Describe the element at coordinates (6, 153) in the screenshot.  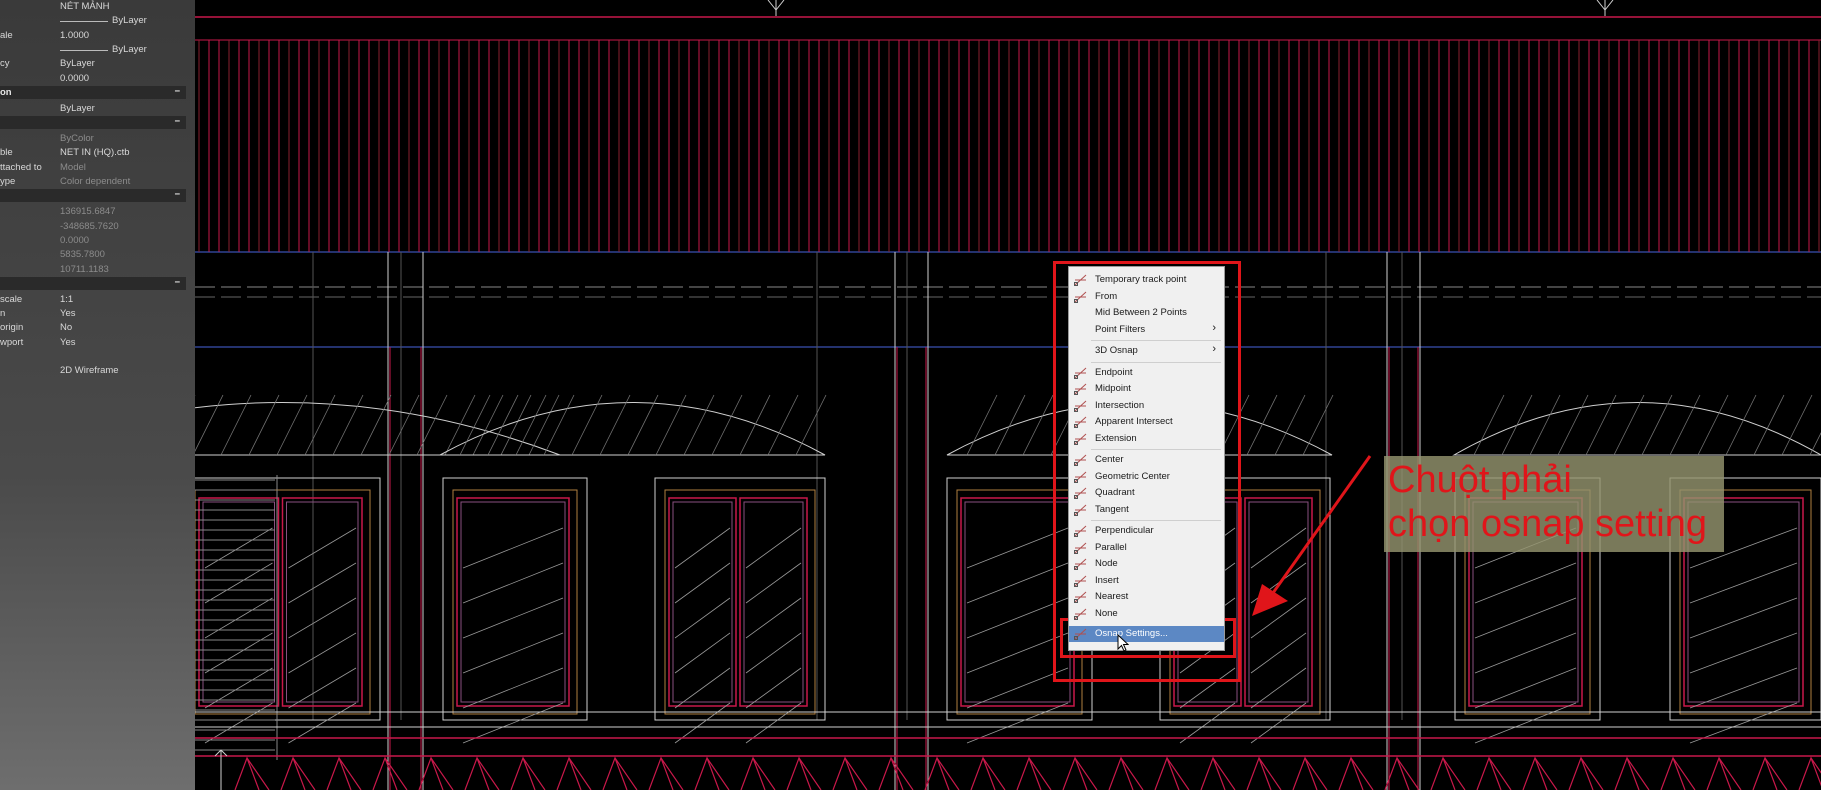
I see `property-key: ble` at that location.